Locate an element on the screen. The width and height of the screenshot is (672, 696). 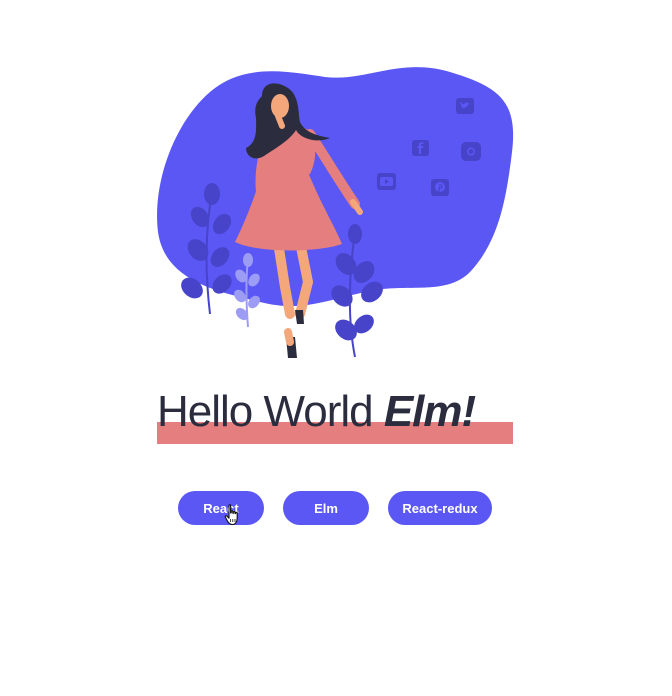
facebook-icon is located at coordinates (420, 148).